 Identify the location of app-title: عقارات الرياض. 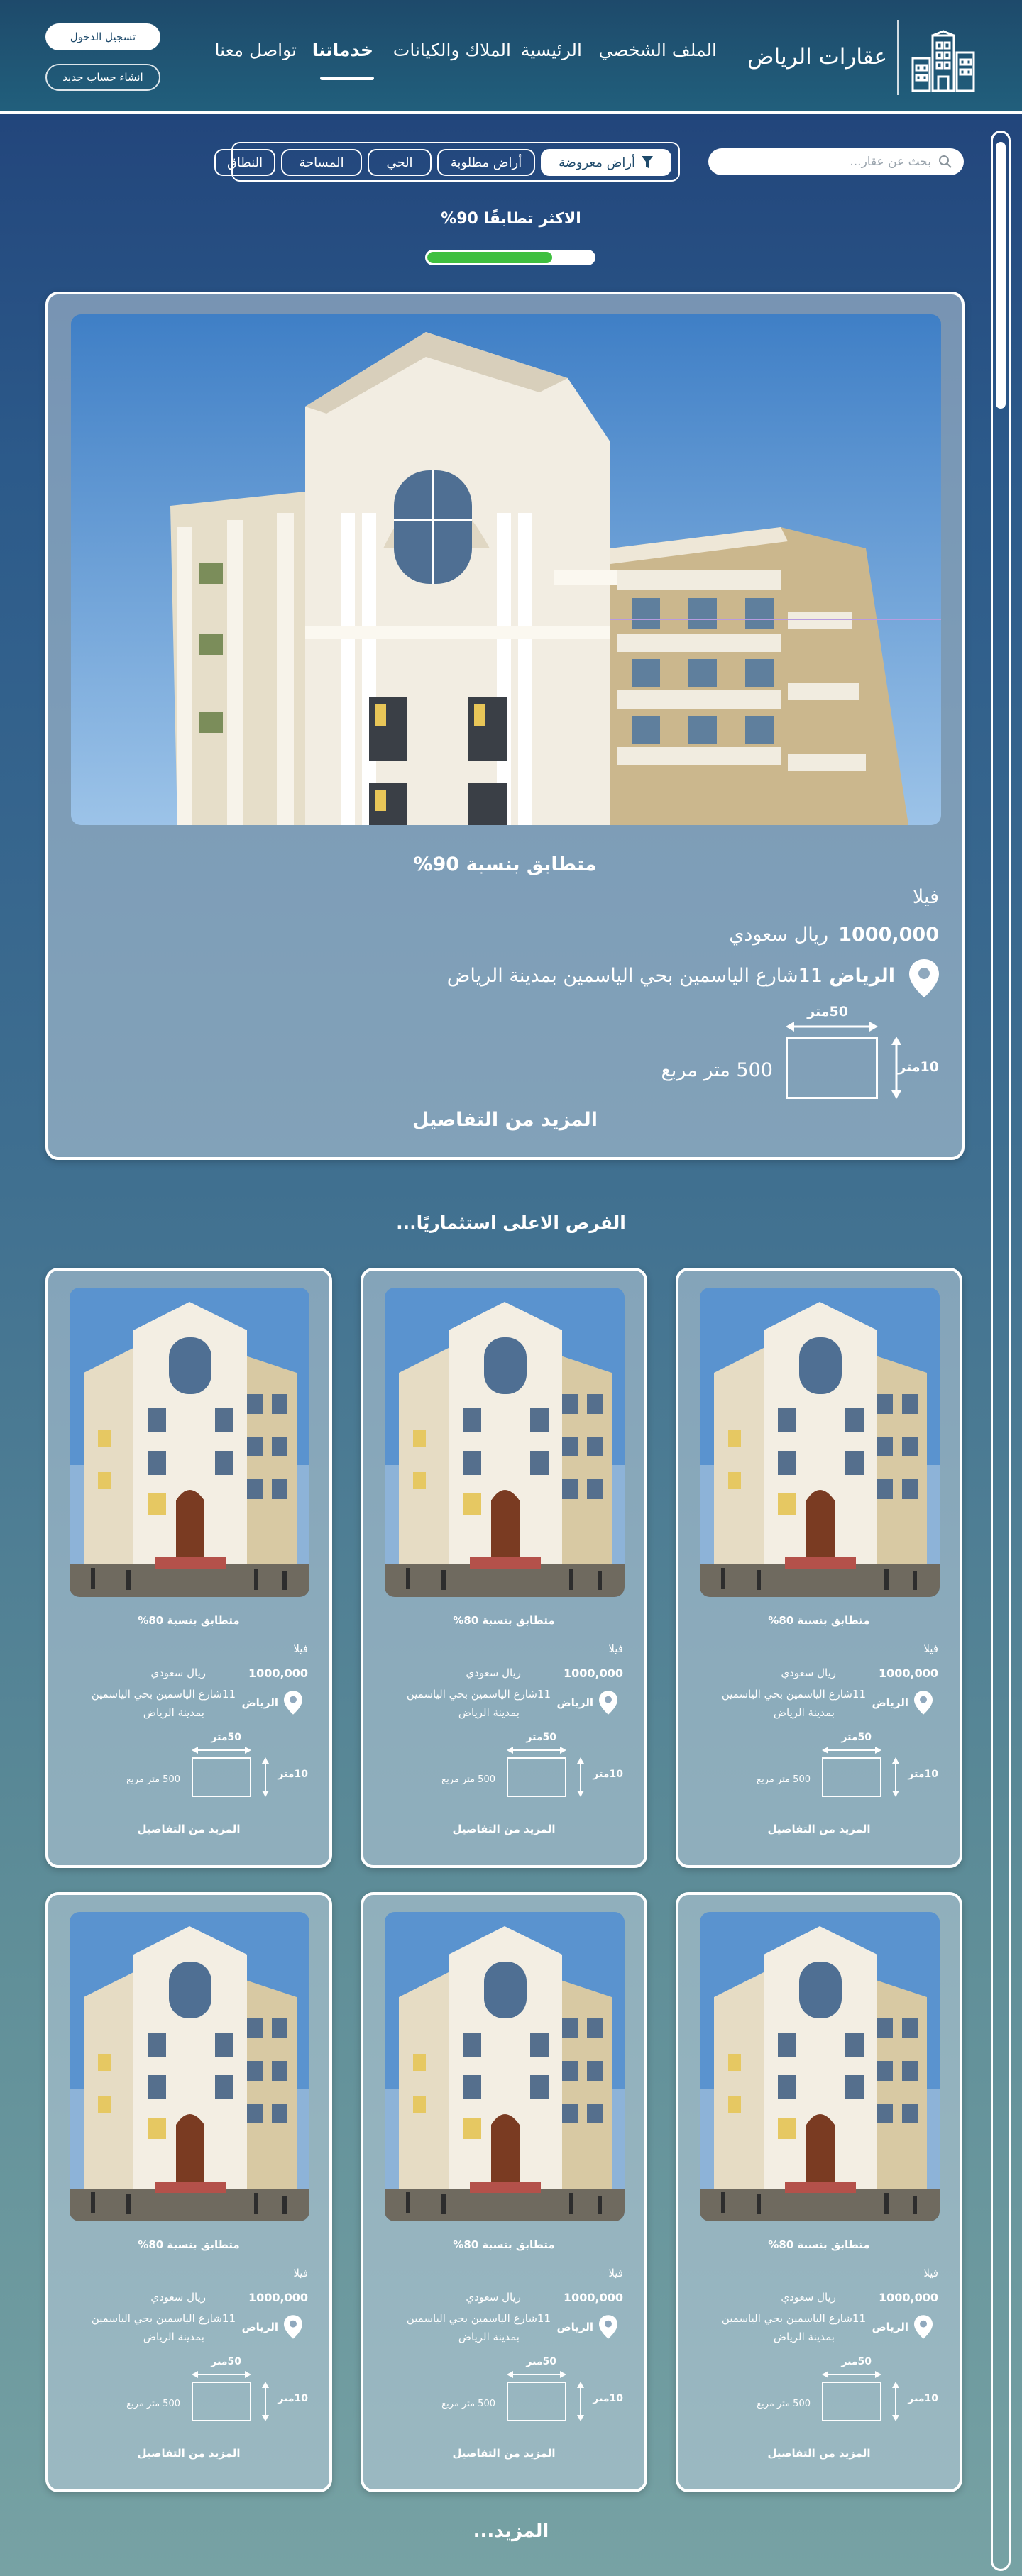
(817, 57).